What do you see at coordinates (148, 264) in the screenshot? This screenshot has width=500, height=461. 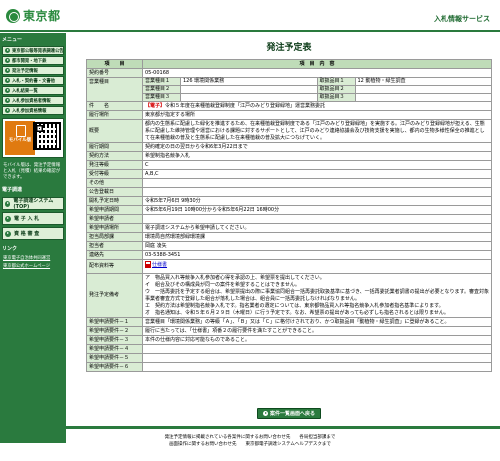 I see `pdf-icon` at bounding box center [148, 264].